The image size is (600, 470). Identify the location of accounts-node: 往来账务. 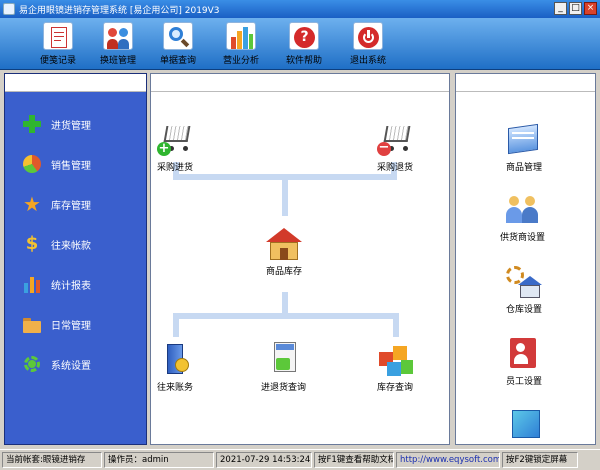
(175, 367).